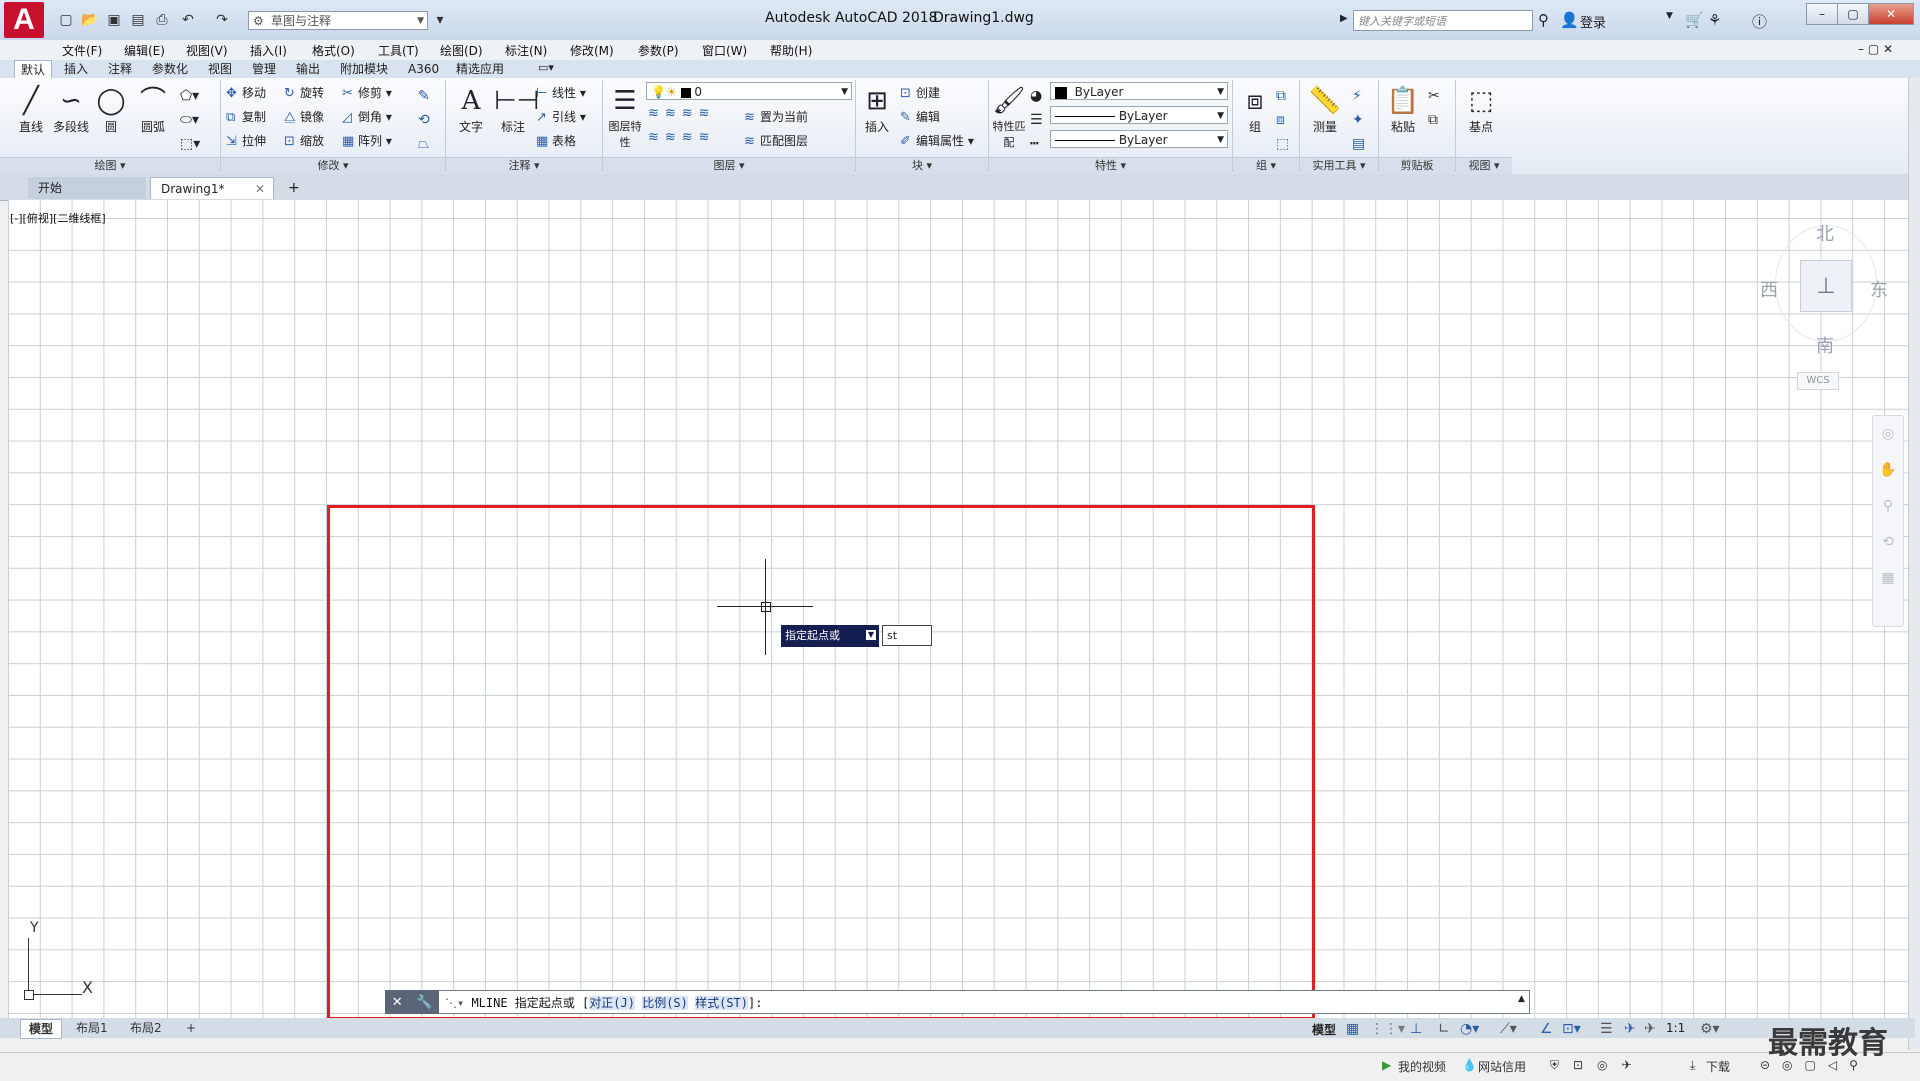 Image resolution: width=1920 pixels, height=1081 pixels. I want to click on edit-block-button: ✎ 编辑, so click(920, 116).